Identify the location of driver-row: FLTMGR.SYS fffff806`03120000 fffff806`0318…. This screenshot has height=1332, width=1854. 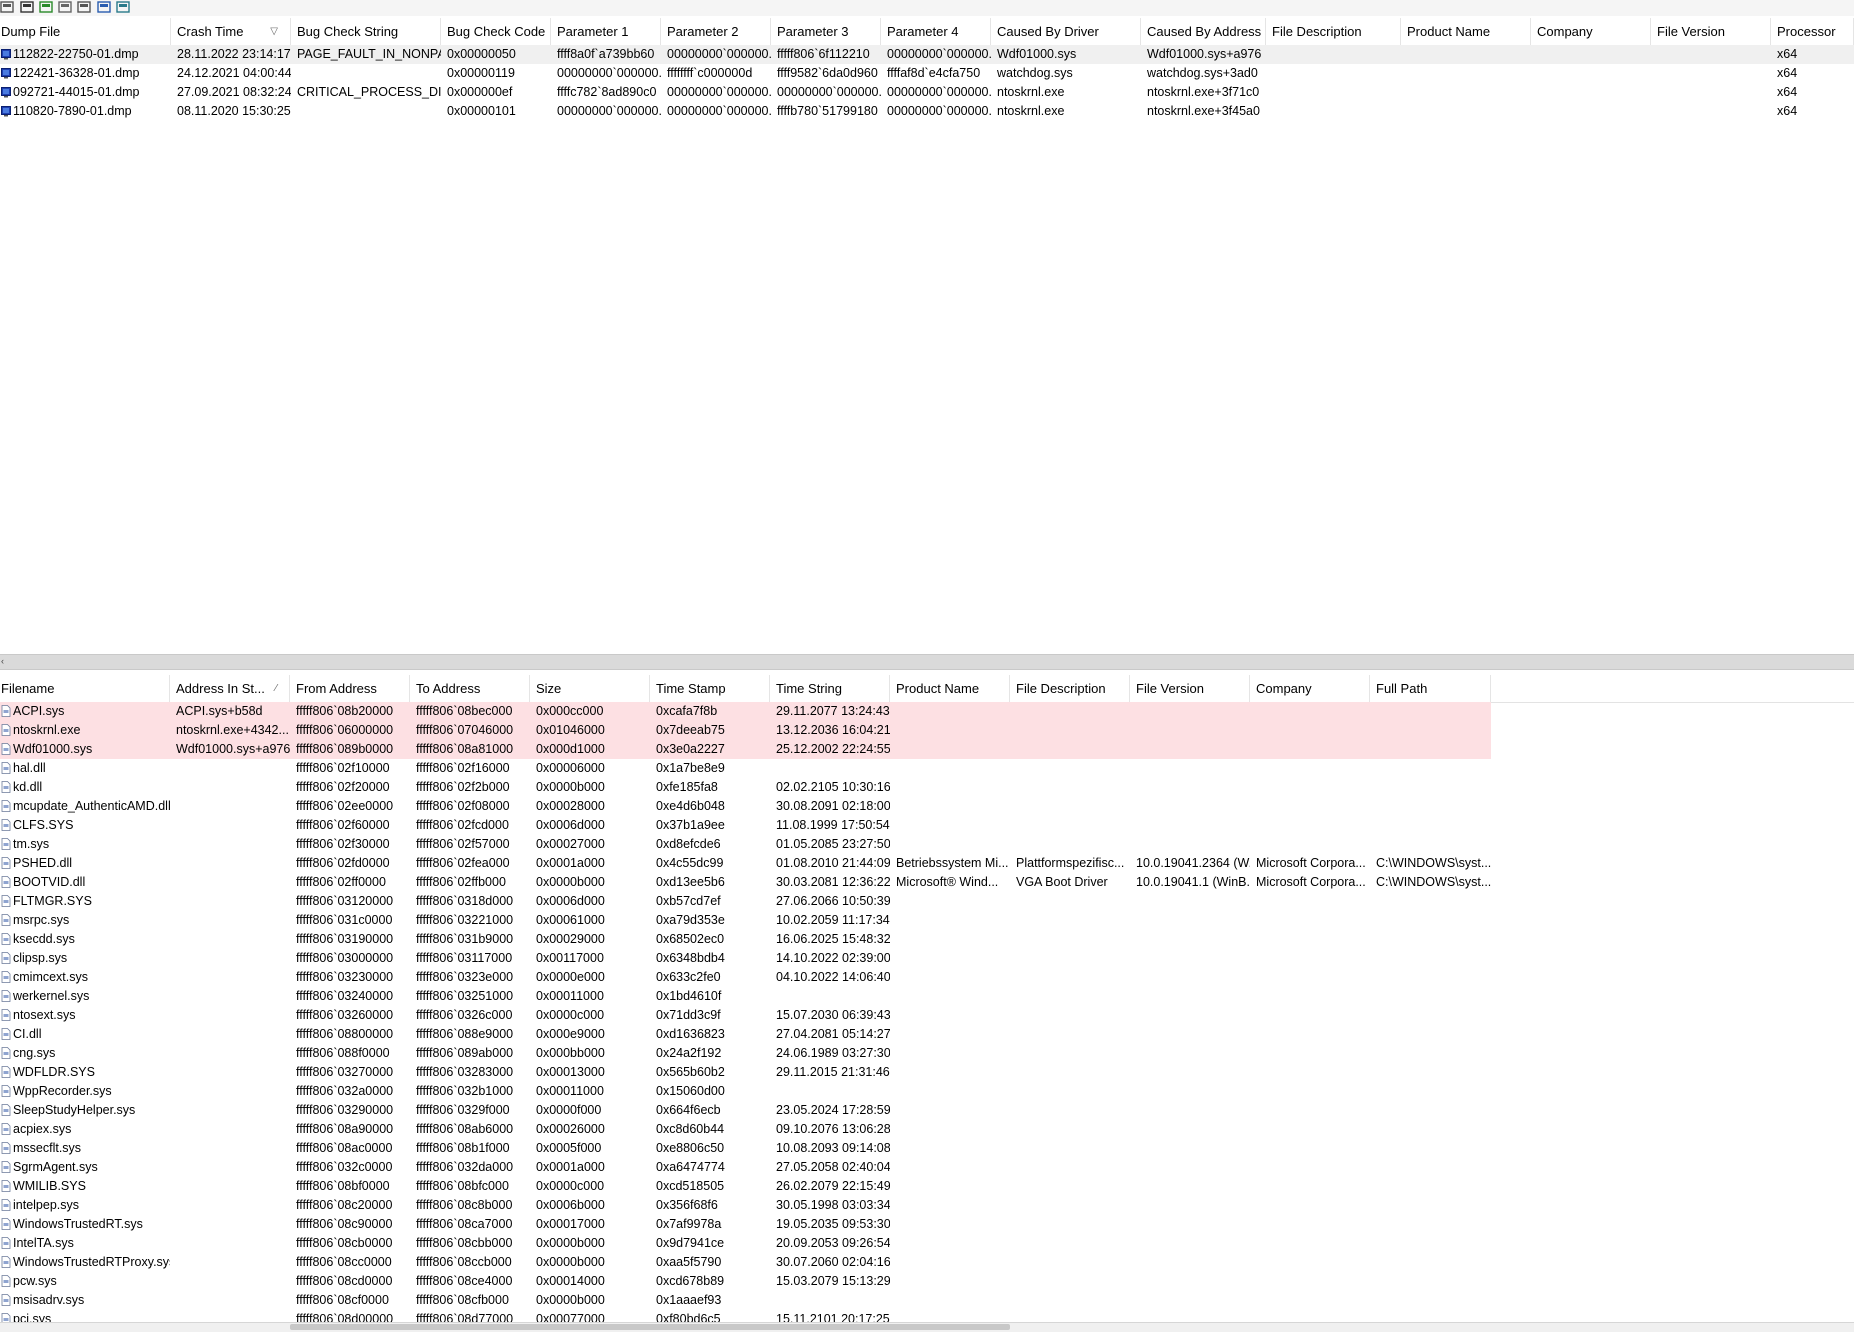
(927, 901).